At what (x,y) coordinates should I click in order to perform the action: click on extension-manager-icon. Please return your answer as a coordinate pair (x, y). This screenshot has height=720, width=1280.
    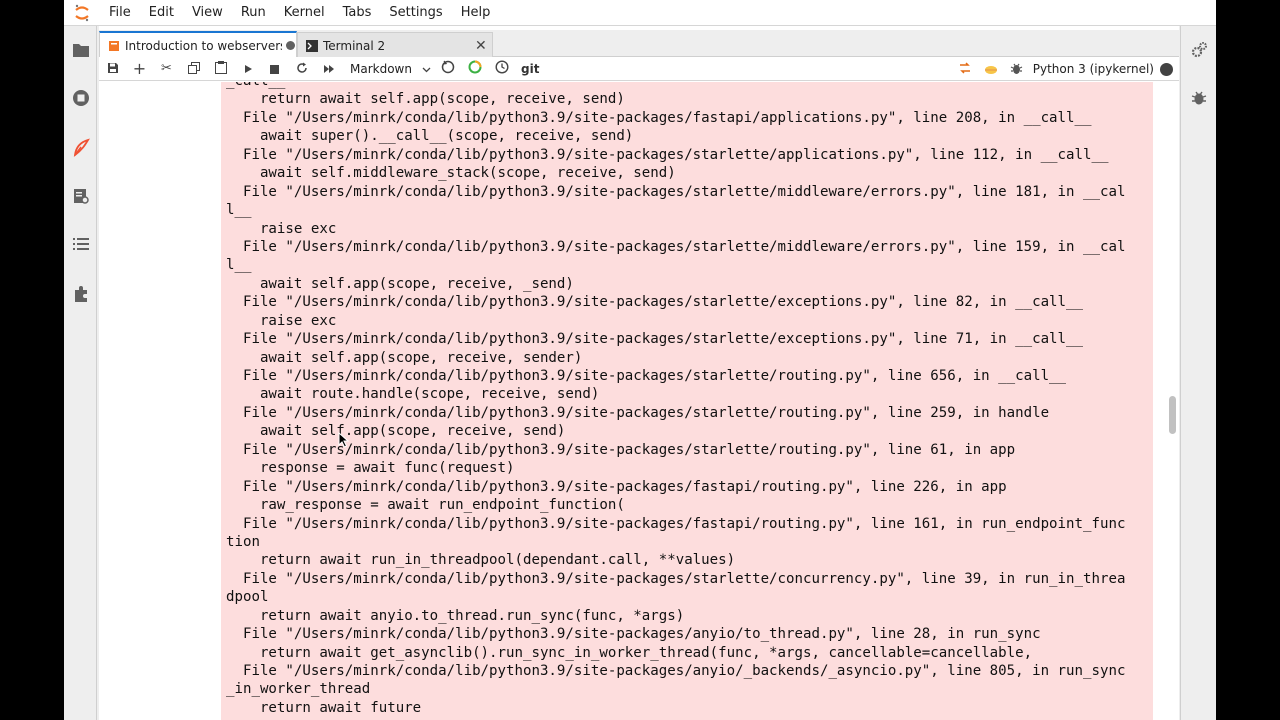
    Looking at the image, I should click on (81, 294).